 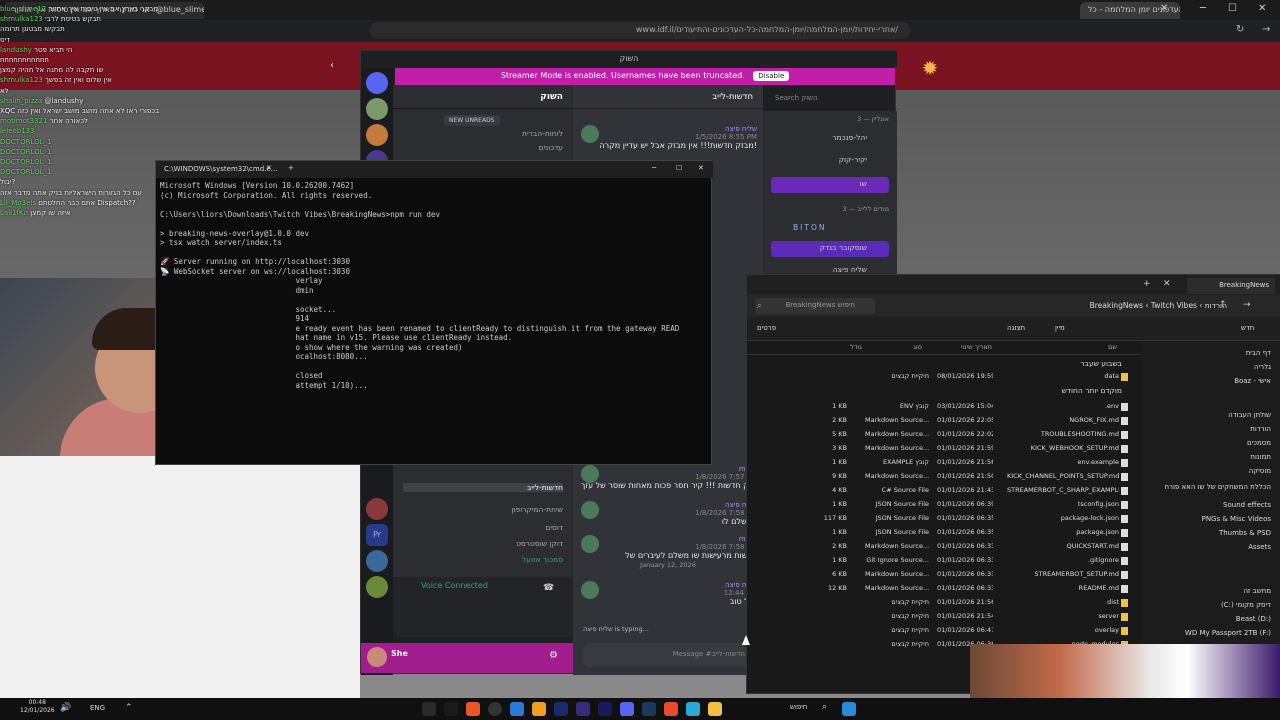 What do you see at coordinates (483, 147) in the screenshot?
I see `channel-item: עדכונים` at bounding box center [483, 147].